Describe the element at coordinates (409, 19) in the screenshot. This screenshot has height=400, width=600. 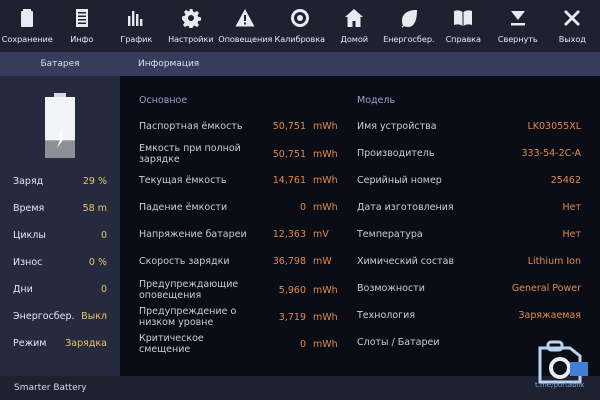
I see `leaf-icon` at that location.